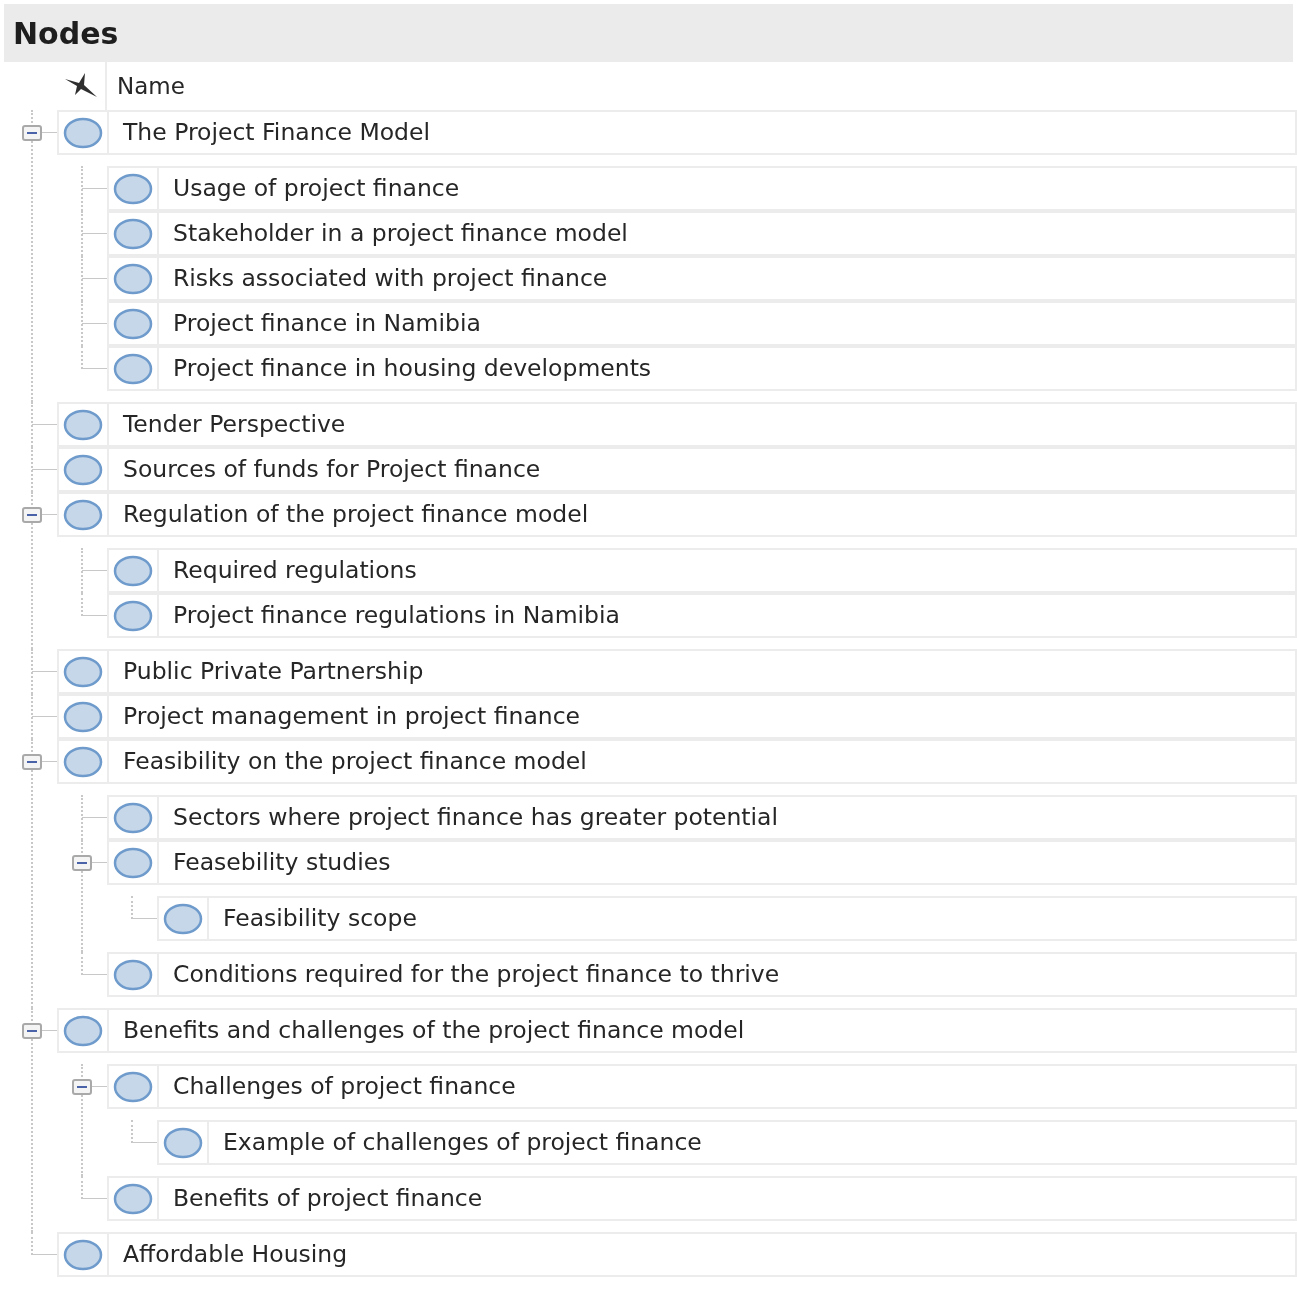  I want to click on tree-row: Project management in project finance, so click(677, 716).